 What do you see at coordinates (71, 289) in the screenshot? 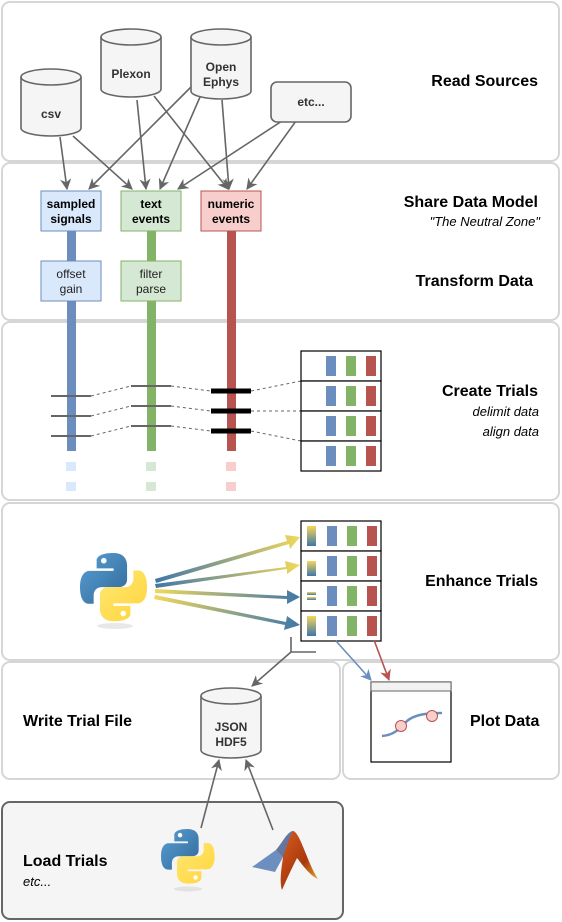
I see `transform-offset-gain-line-2: gain` at bounding box center [71, 289].